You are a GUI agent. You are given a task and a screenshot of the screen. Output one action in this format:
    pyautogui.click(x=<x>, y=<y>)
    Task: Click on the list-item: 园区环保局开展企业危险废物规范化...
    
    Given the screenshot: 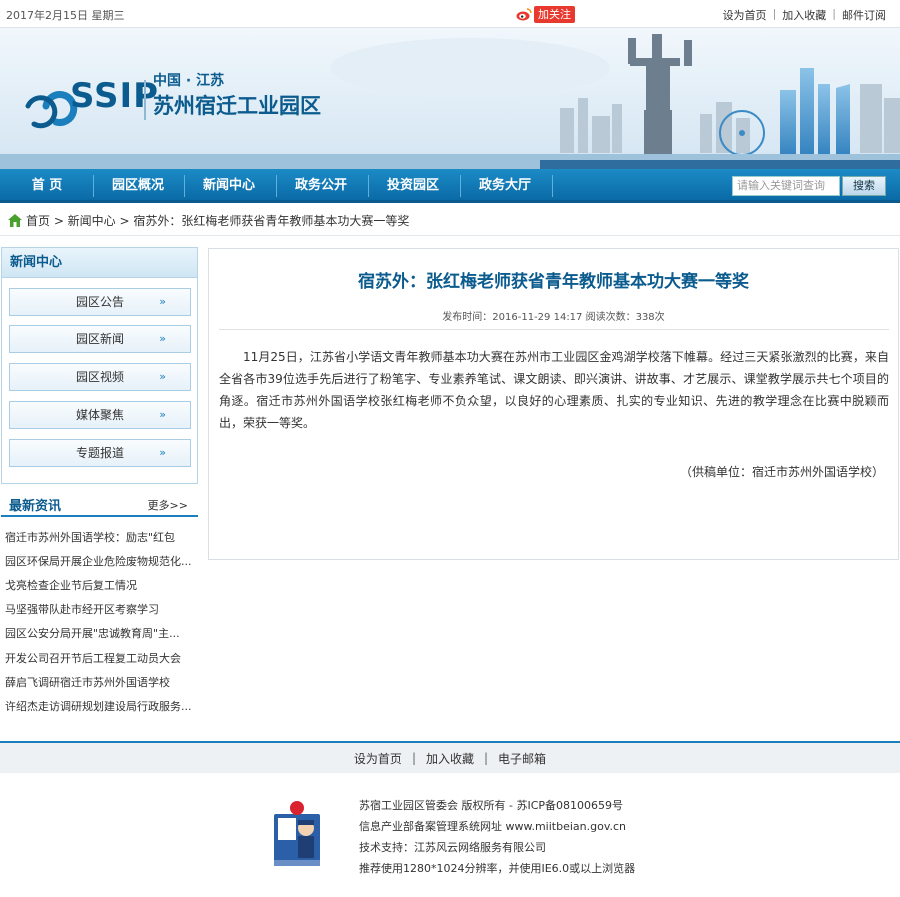 What is the action you would take?
    pyautogui.click(x=99, y=561)
    